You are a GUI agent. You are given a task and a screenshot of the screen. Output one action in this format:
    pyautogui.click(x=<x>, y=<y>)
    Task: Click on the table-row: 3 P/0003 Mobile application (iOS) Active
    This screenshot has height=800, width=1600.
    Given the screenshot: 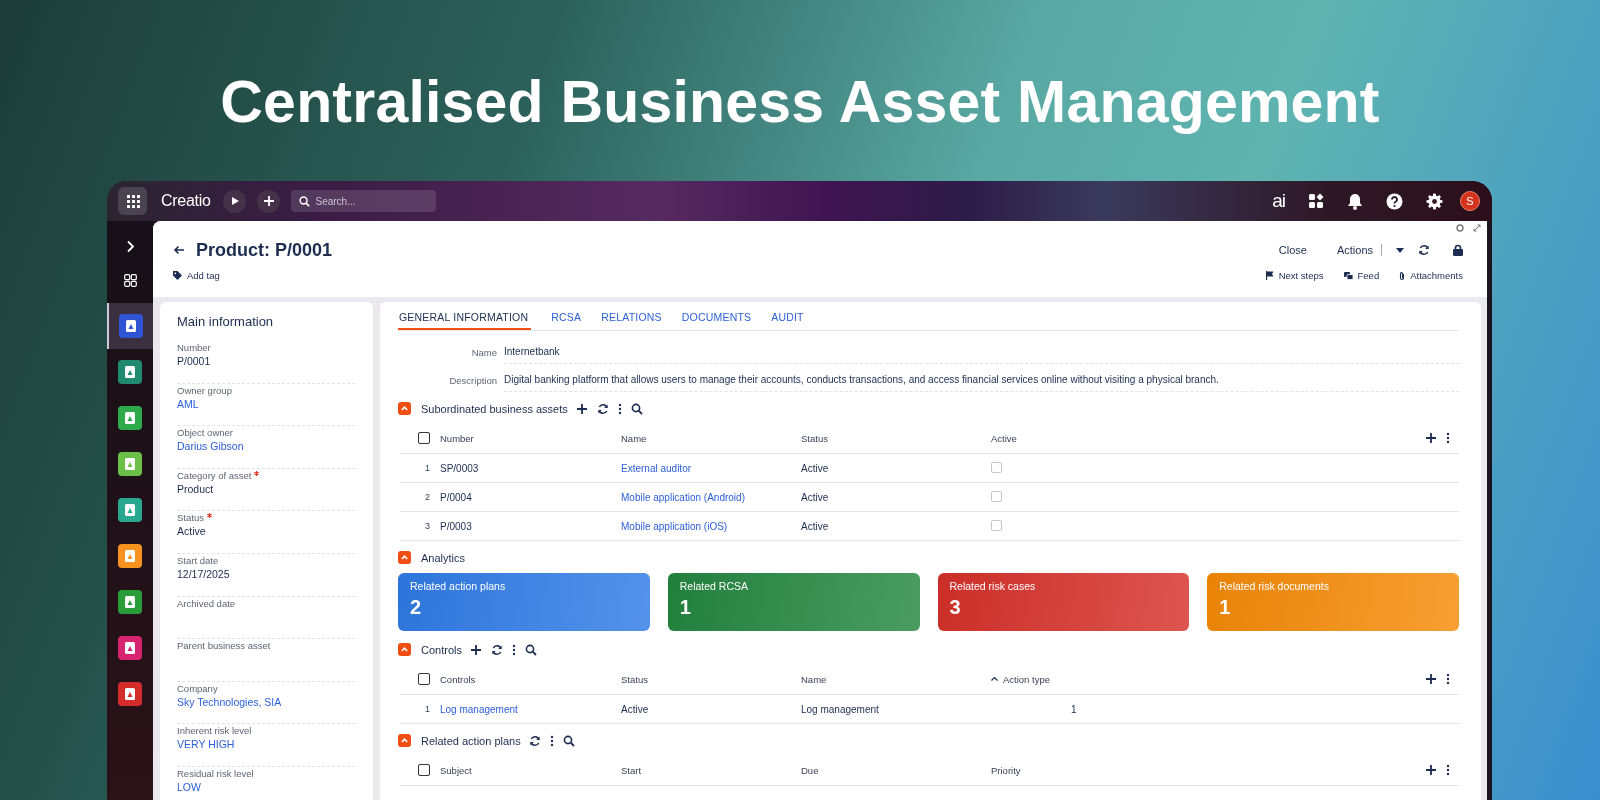 What is the action you would take?
    pyautogui.click(x=929, y=526)
    